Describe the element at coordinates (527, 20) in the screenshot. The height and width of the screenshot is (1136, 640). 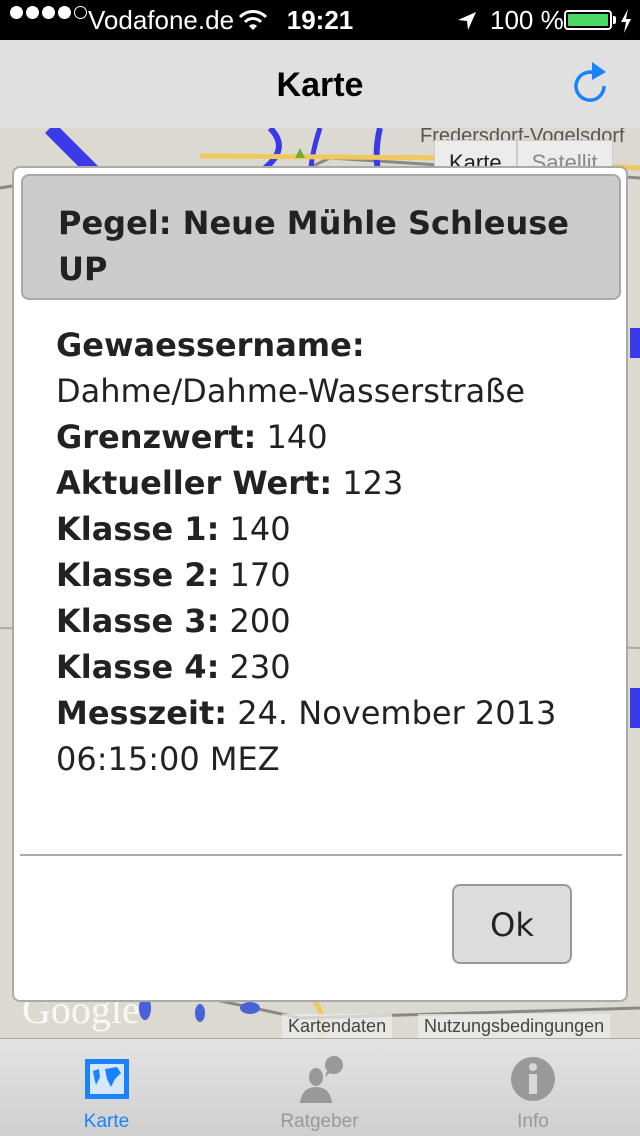
I see `battery-percent: 100 %` at that location.